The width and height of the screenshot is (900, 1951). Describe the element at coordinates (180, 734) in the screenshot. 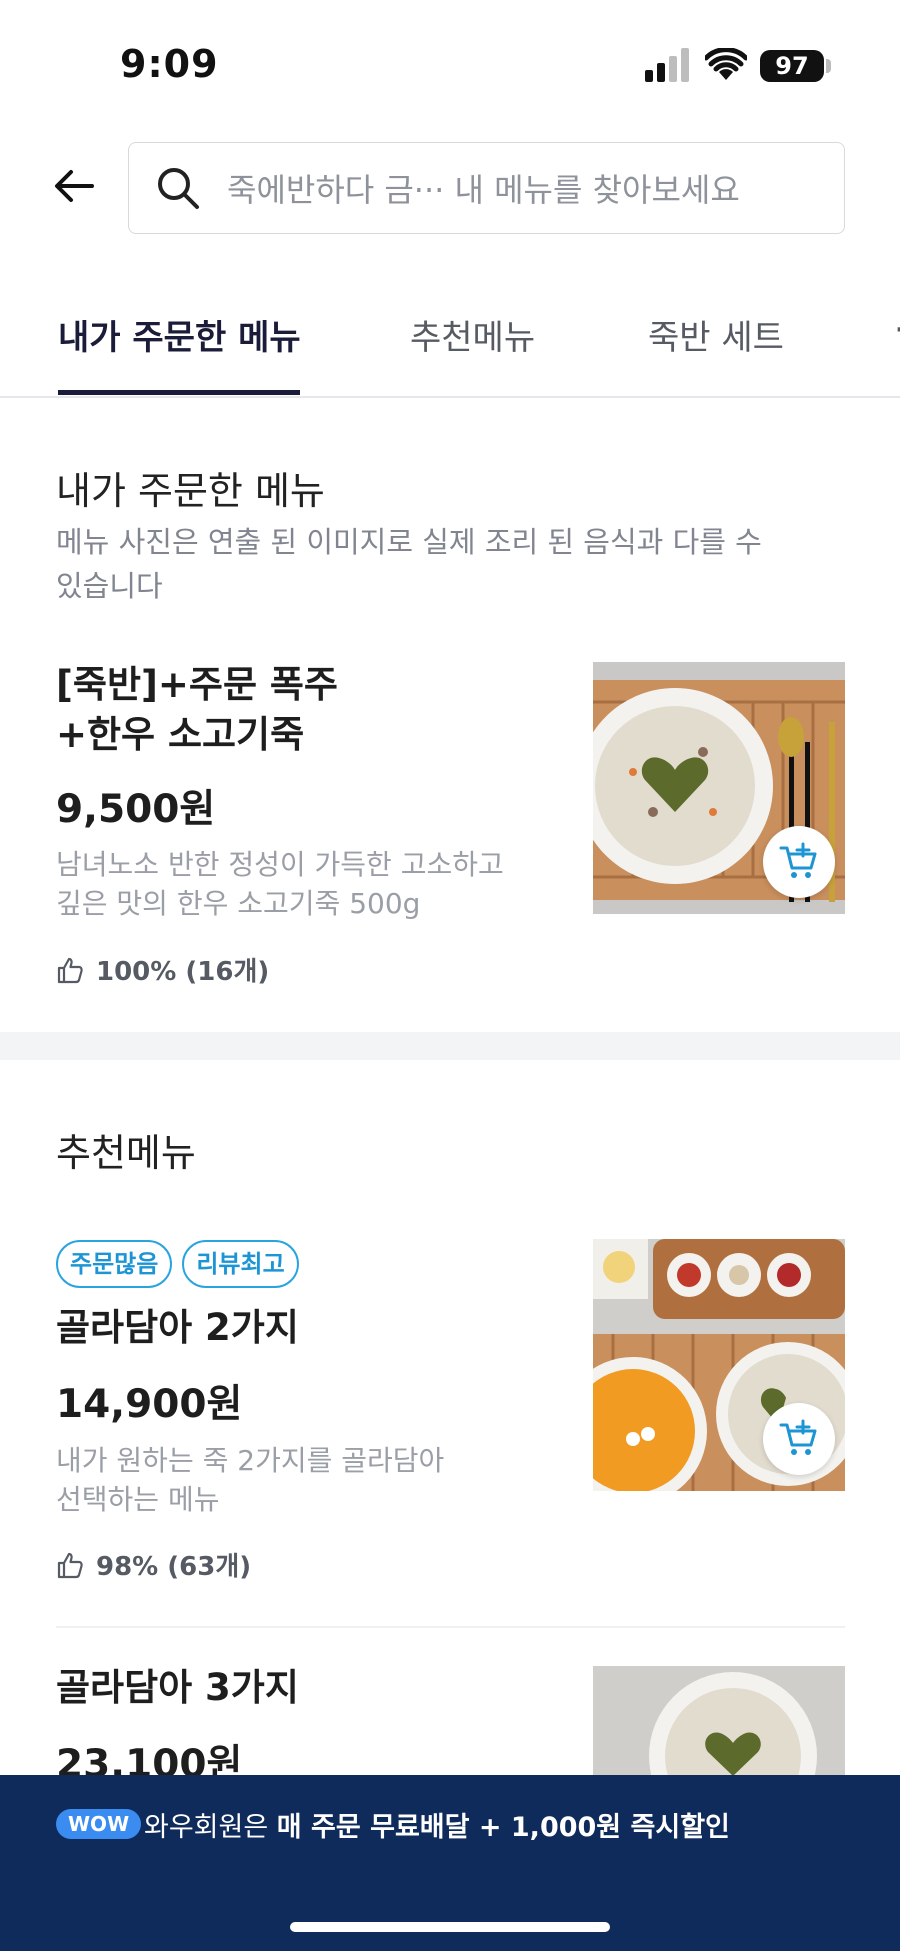

I see `item-name-line2: +한우 소고기죽` at that location.